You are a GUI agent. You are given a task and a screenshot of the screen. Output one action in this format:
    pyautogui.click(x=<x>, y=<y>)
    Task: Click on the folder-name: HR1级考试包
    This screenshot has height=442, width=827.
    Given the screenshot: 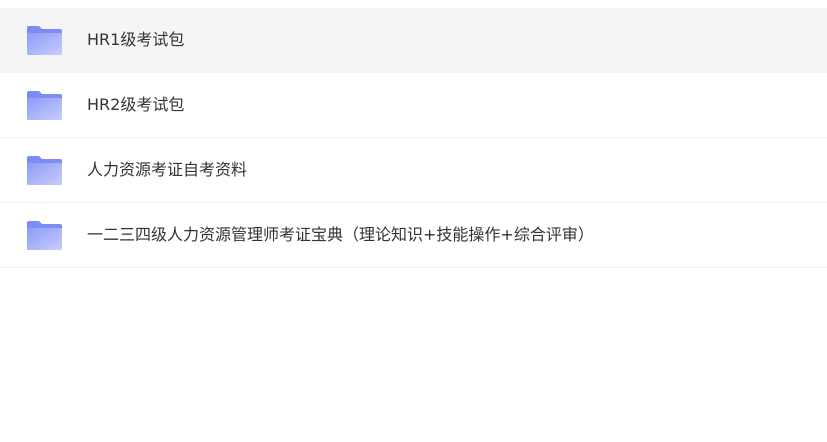 What is the action you would take?
    pyautogui.click(x=136, y=39)
    